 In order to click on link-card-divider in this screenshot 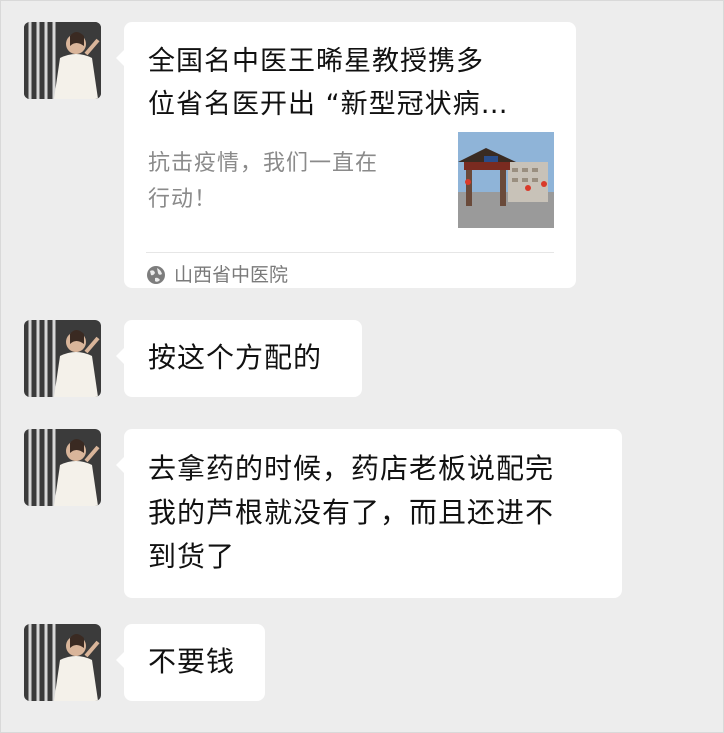, I will do `click(350, 252)`.